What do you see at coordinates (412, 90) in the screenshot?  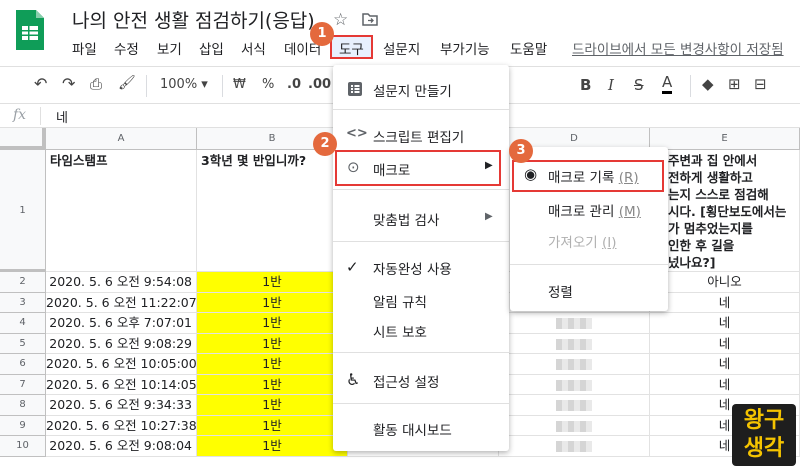 I see `create-form-item: 설문지 만들기` at bounding box center [412, 90].